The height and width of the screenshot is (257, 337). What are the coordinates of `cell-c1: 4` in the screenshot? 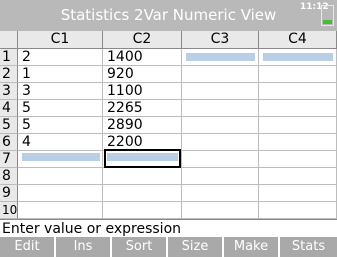 It's located at (60, 142).